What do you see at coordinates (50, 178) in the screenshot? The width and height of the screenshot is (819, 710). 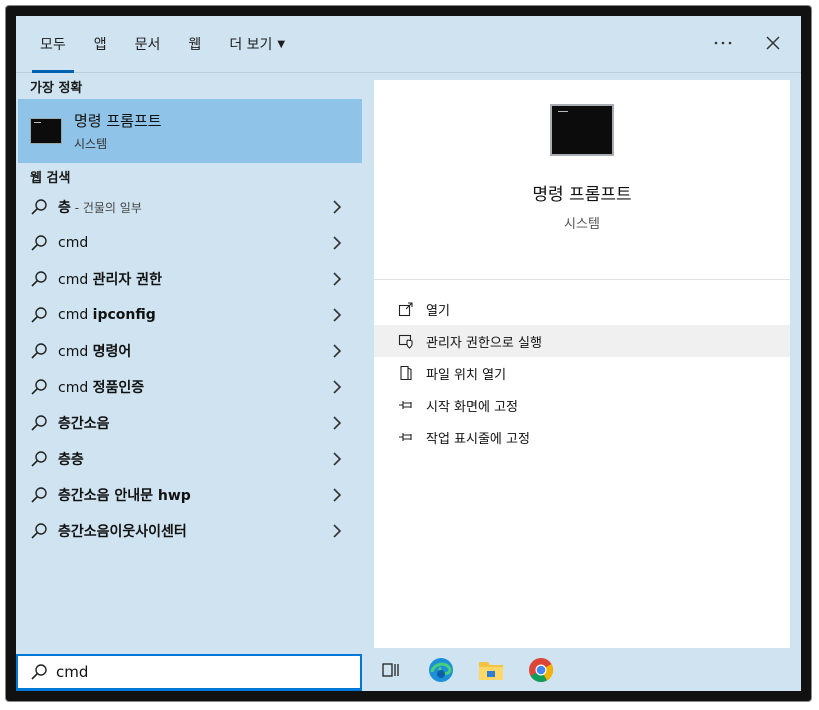 I see `web-search-label: 웹 검색` at bounding box center [50, 178].